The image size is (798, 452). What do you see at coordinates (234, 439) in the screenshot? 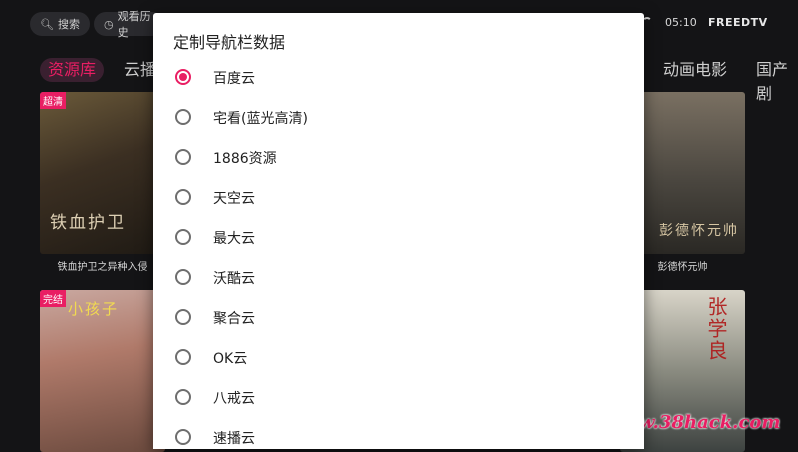
I see `option-label: 速播云` at bounding box center [234, 439].